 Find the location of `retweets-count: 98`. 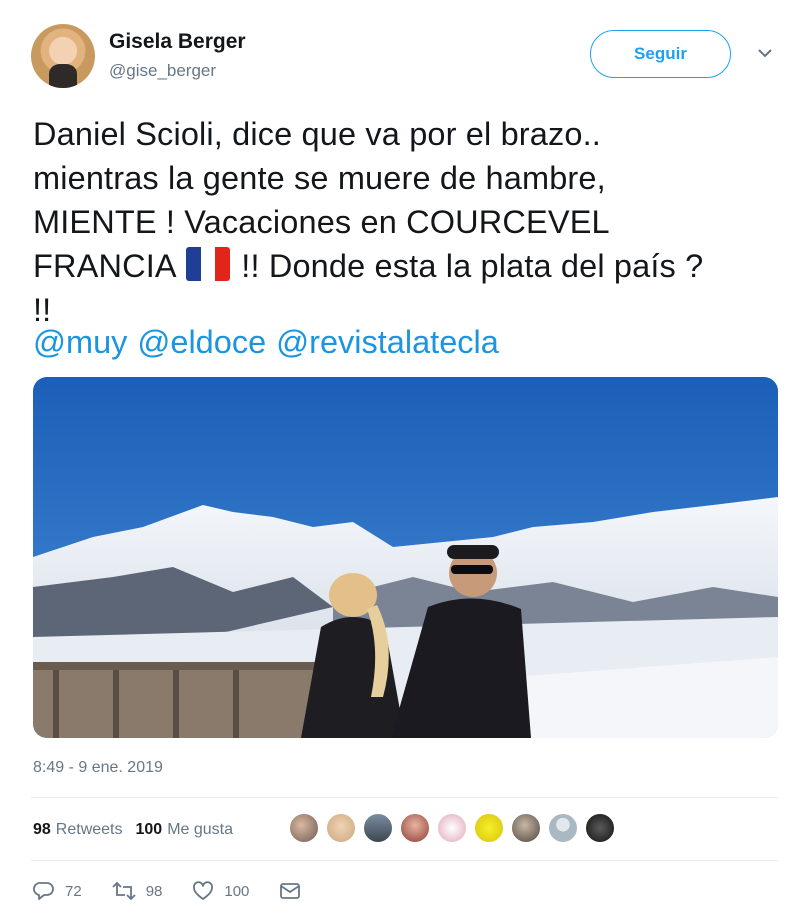

retweets-count: 98 is located at coordinates (42, 830).